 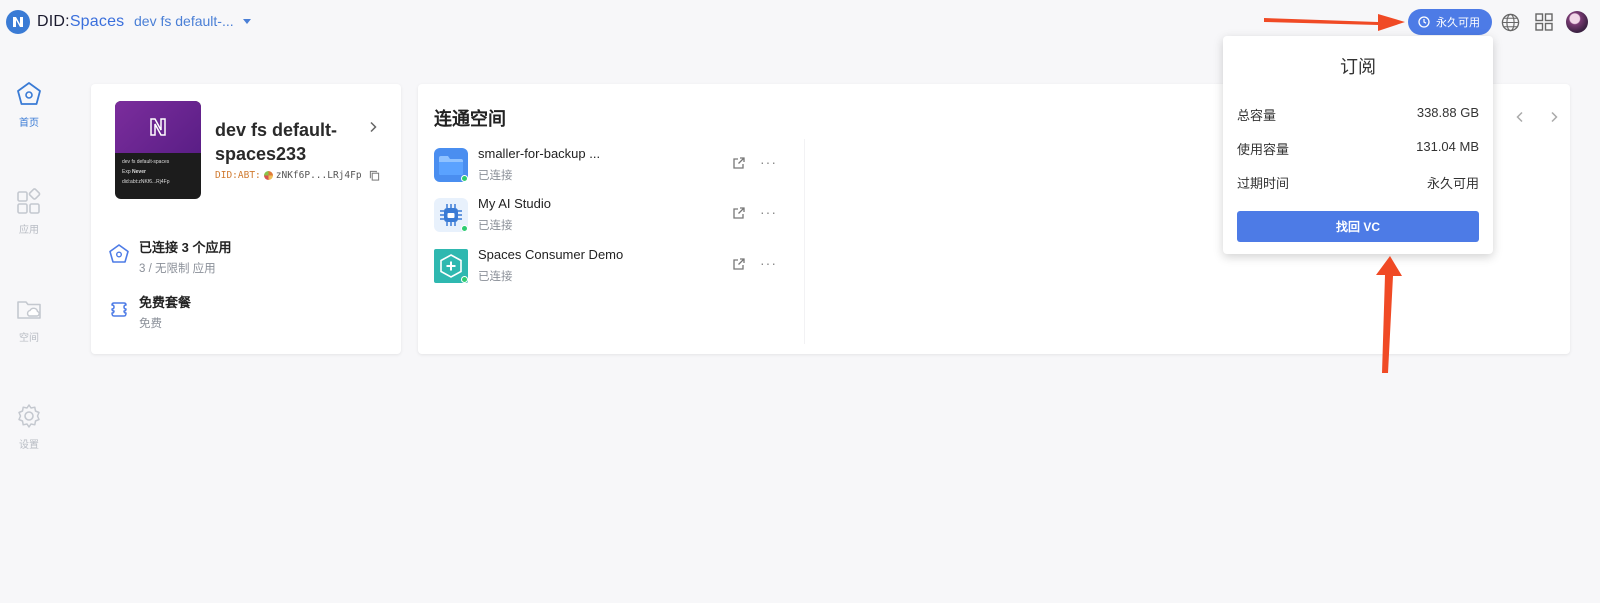 What do you see at coordinates (1452, 183) in the screenshot?
I see `row-value: 永久可用` at bounding box center [1452, 183].